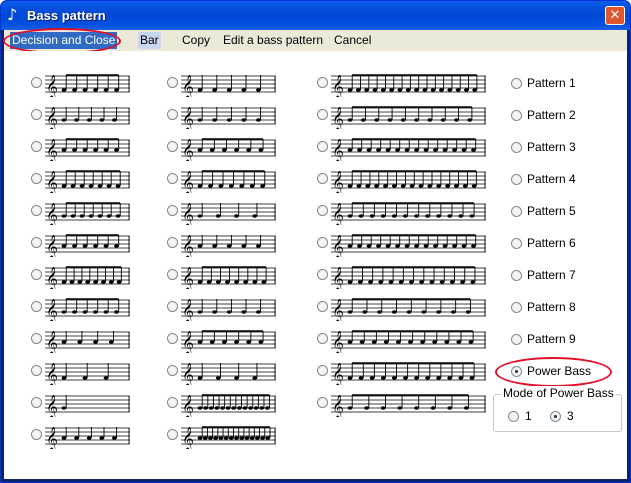 The height and width of the screenshot is (483, 631). I want to click on menu-copy: Copy, so click(196, 40).